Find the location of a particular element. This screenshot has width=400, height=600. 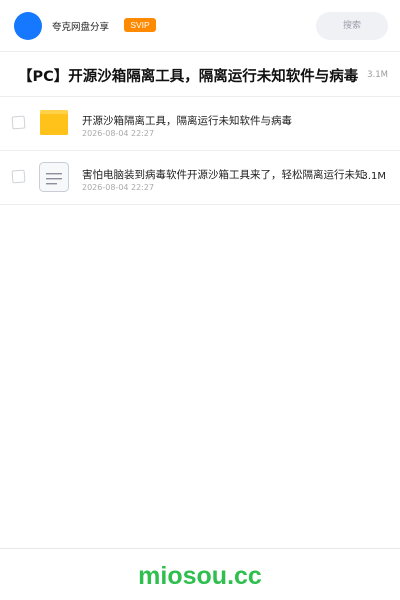

share-title-bar: 【PC】开源沙箱隔离工具，隔离运行未知软件与病毒 3.1M is located at coordinates (200, 74).